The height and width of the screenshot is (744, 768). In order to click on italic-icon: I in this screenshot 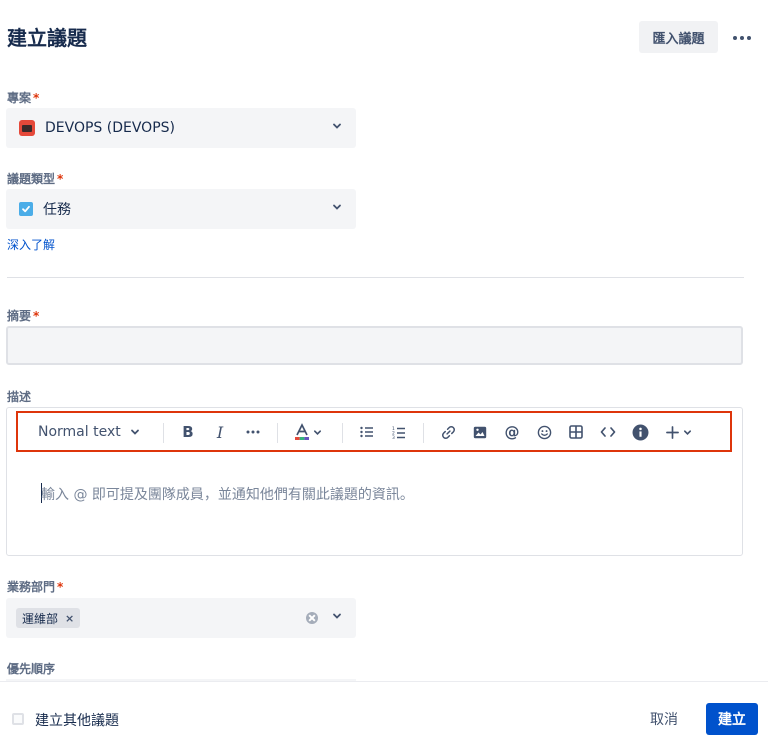, I will do `click(220, 432)`.